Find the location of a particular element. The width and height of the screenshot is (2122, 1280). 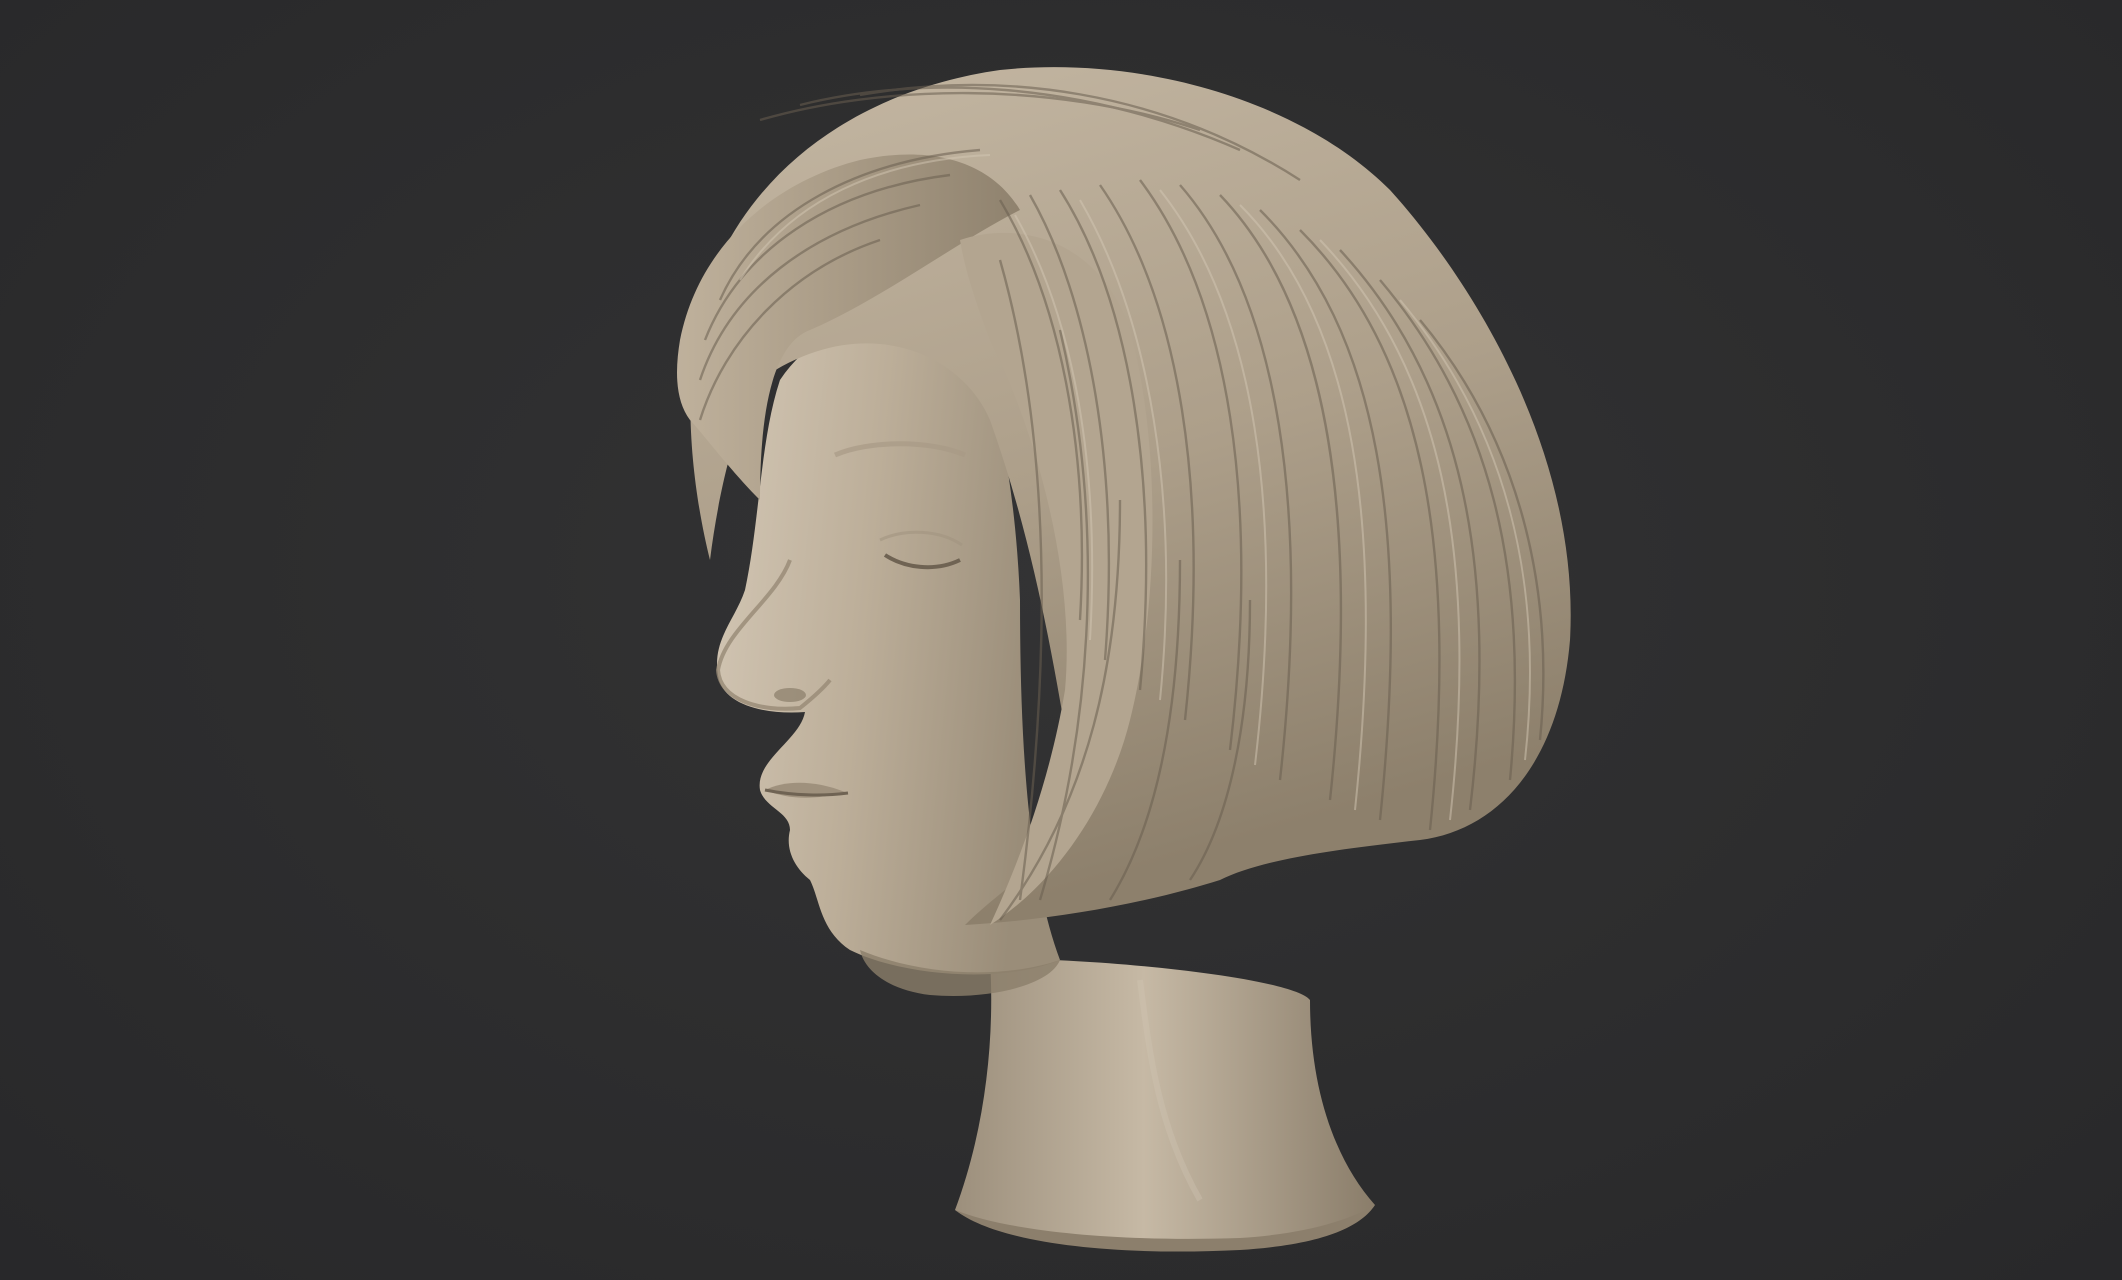

nostril is located at coordinates (790, 695).